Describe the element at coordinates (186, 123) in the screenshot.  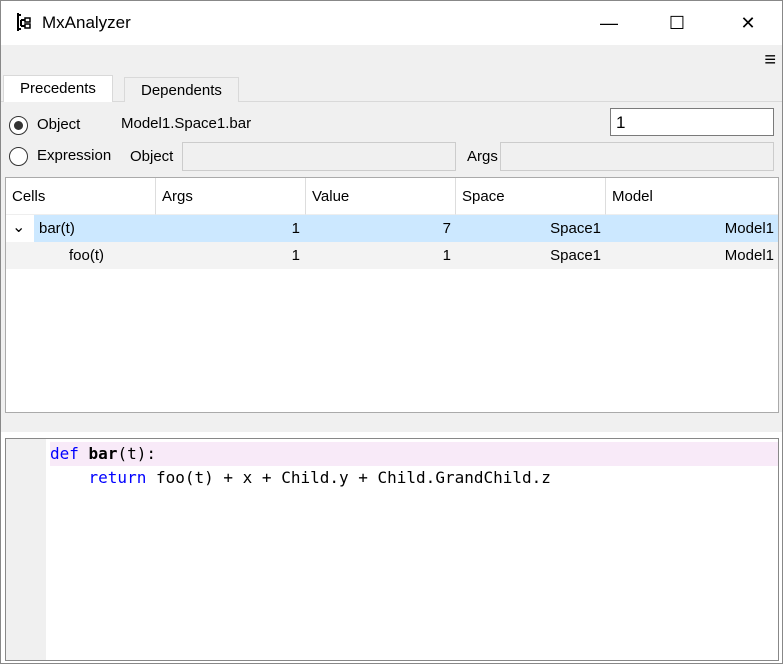
I see `object-path: Model1.Space1.bar` at that location.